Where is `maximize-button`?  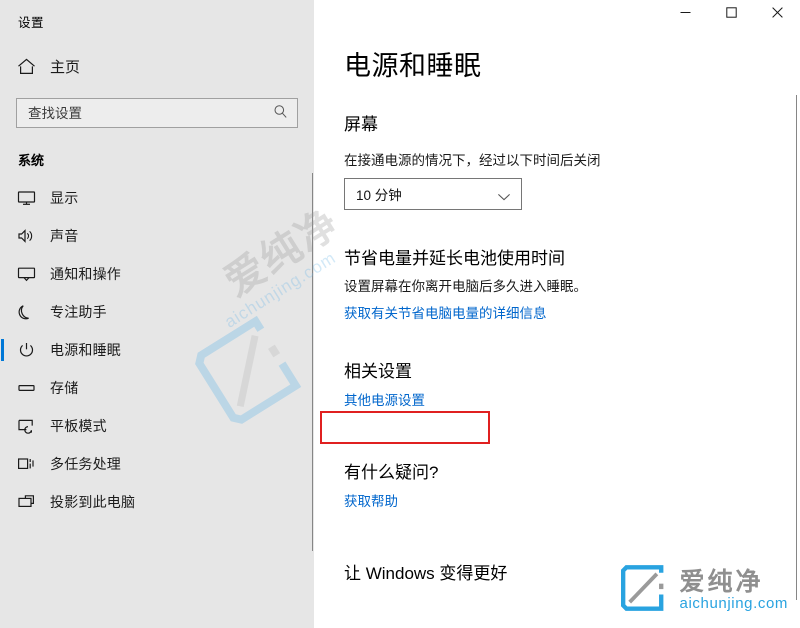
maximize-button is located at coordinates (731, 15).